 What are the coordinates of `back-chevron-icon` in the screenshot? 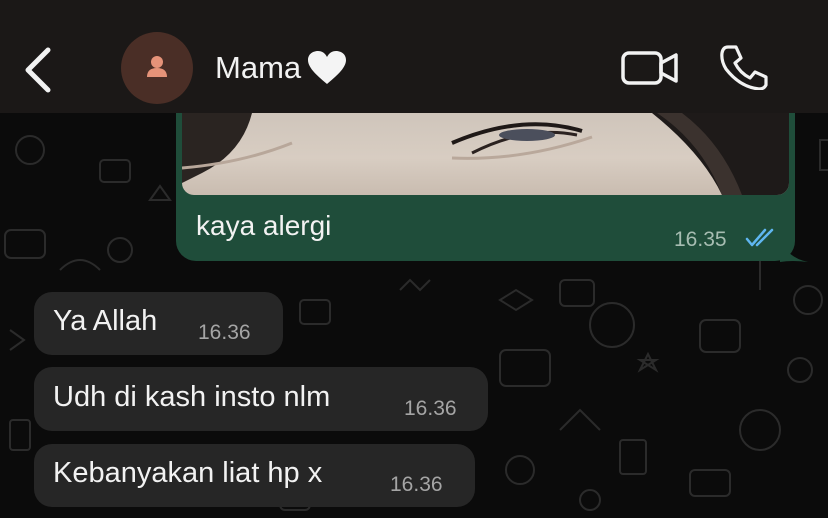 It's located at (38, 70).